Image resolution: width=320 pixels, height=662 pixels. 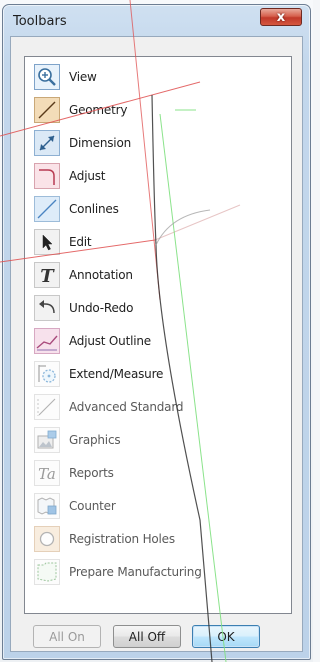 I want to click on toolbar-item-counter: Counter, so click(x=158, y=506).